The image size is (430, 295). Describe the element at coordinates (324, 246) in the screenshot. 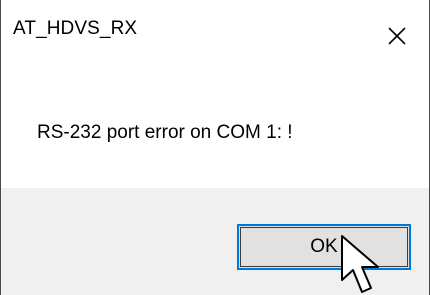

I see `ok-button-label: OK` at that location.